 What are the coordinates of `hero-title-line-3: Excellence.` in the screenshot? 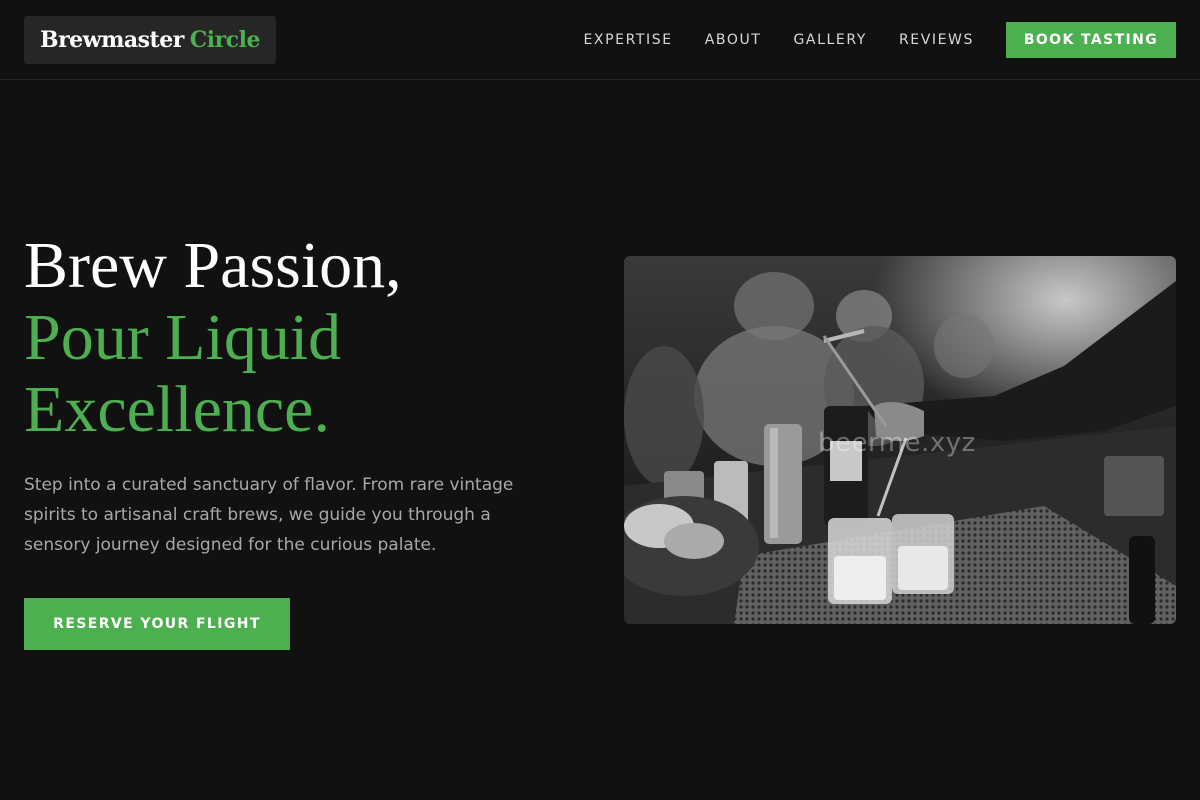 It's located at (177, 409).